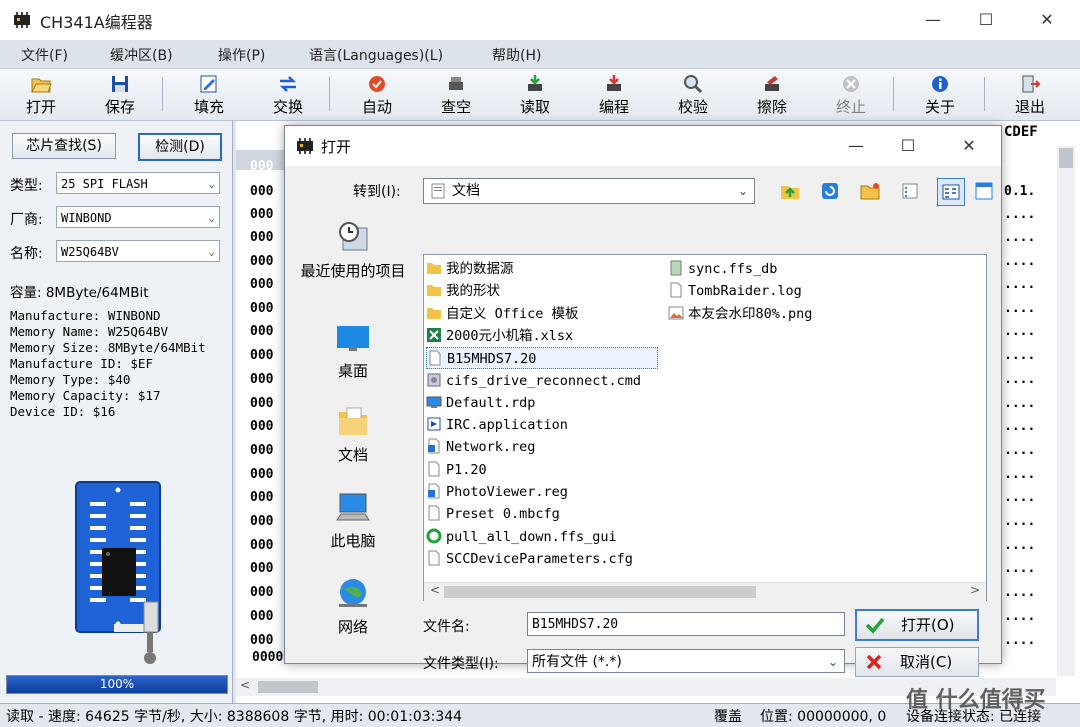 The height and width of the screenshot is (727, 1080). What do you see at coordinates (119, 107) in the screenshot?
I see `toolbar-save-label: 保存` at bounding box center [119, 107].